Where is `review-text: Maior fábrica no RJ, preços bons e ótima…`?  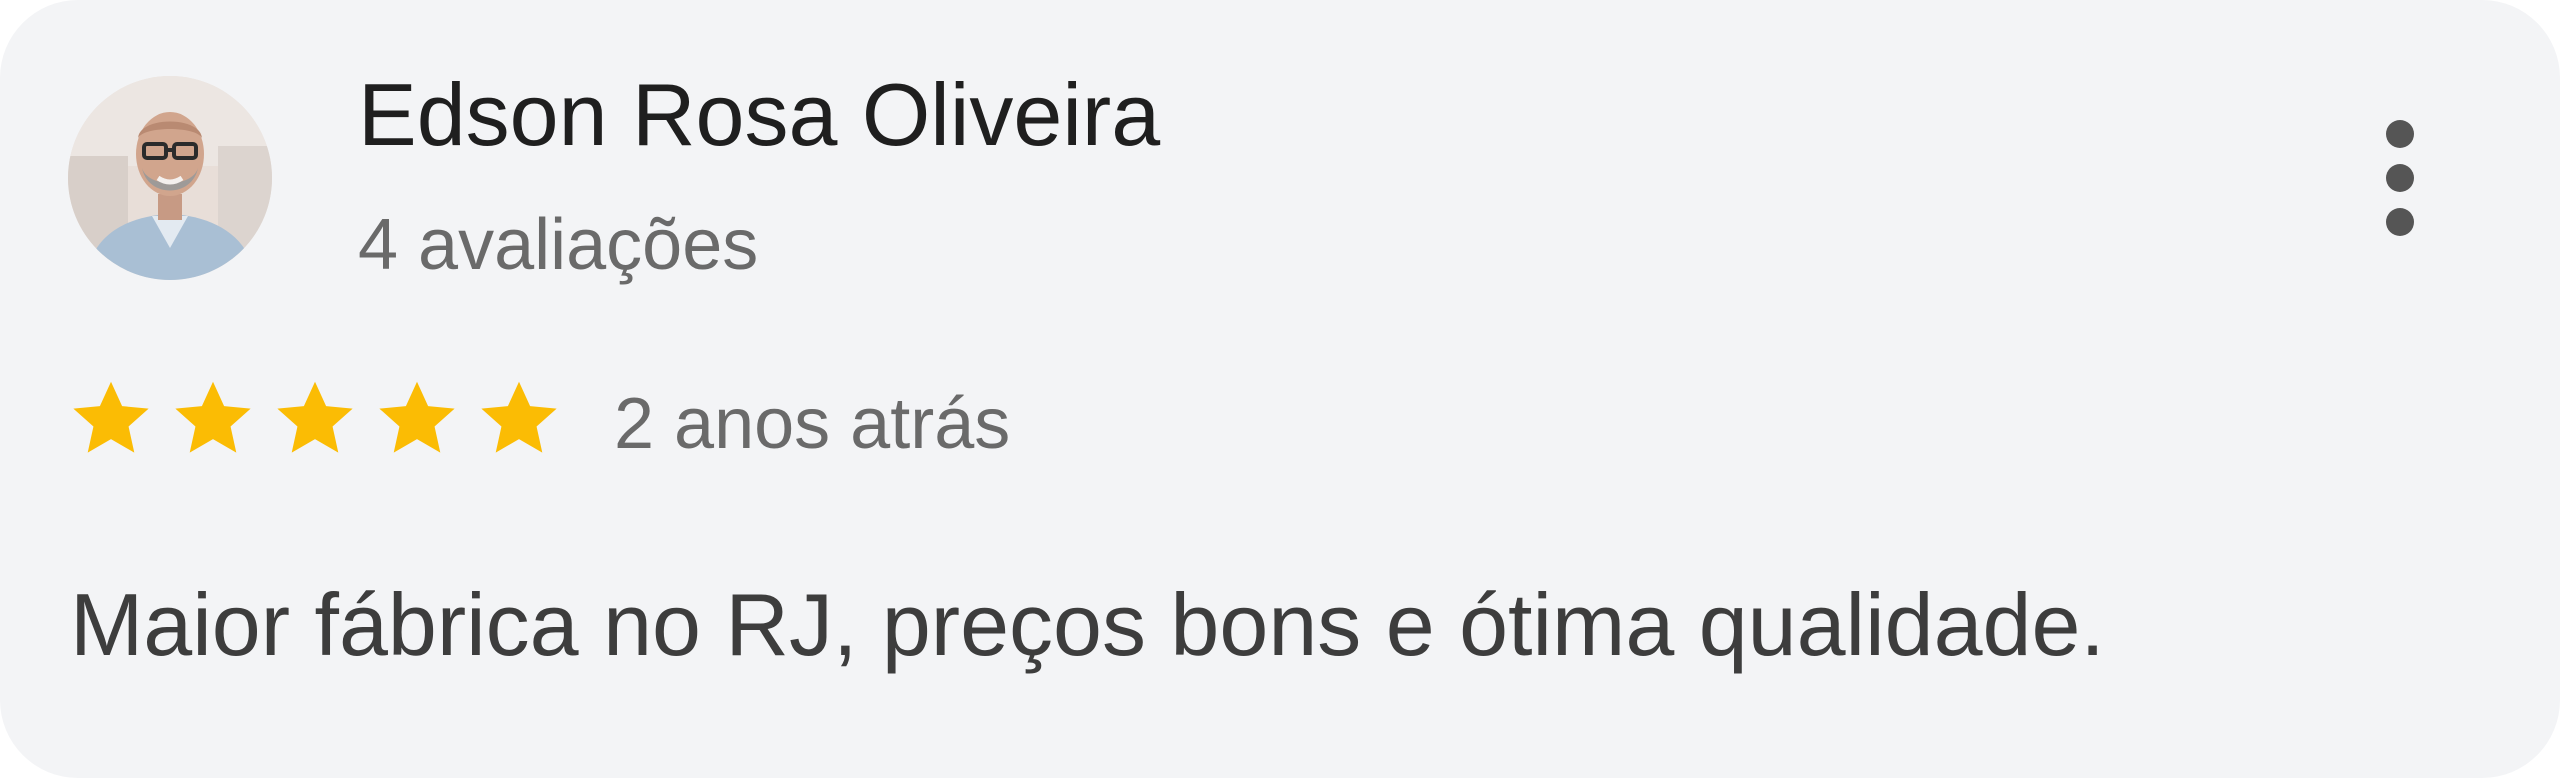
review-text: Maior fábrica no RJ, preços bons e ótima… is located at coordinates (1087, 624).